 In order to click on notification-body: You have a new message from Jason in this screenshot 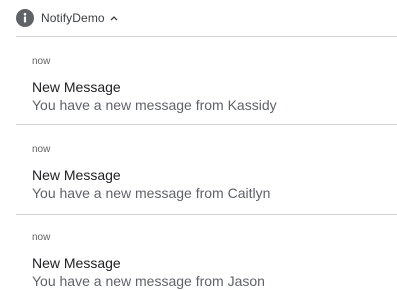, I will do `click(148, 281)`.